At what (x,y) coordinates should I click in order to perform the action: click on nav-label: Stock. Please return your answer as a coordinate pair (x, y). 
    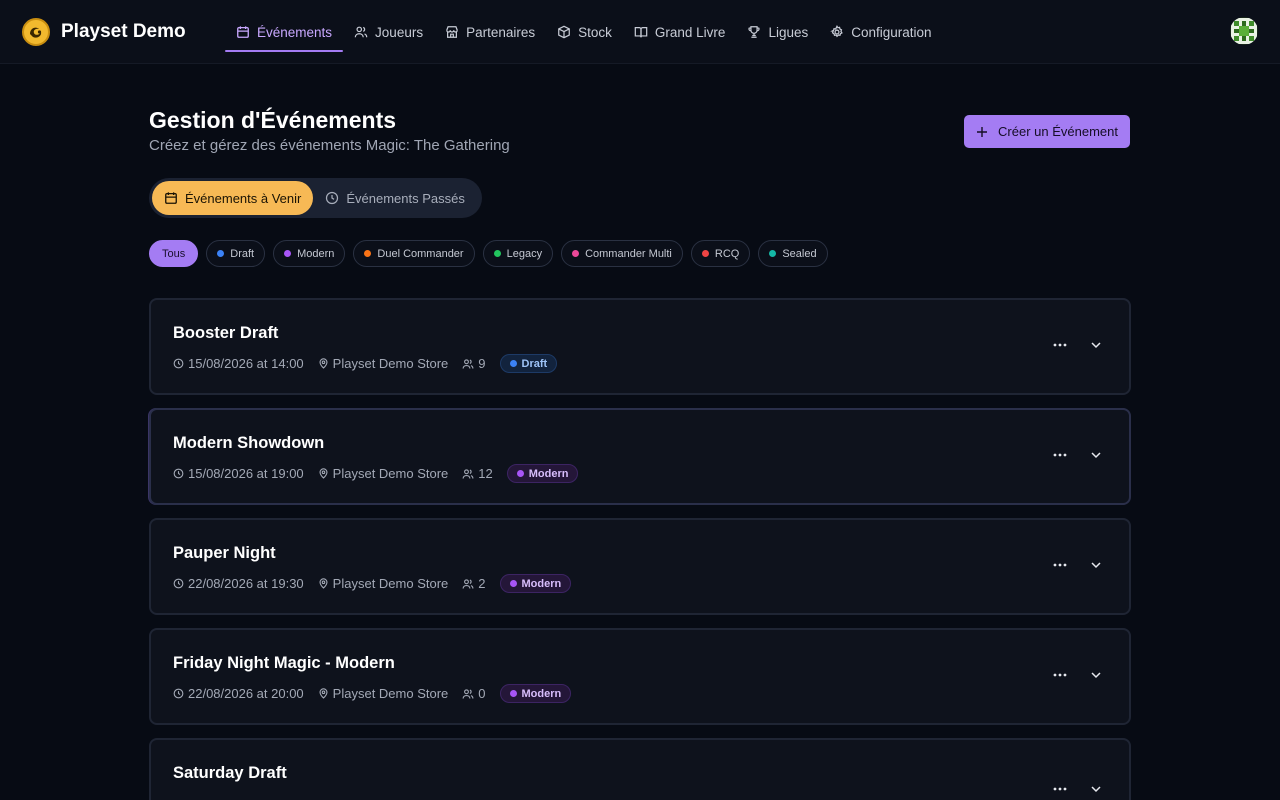
    Looking at the image, I should click on (595, 32).